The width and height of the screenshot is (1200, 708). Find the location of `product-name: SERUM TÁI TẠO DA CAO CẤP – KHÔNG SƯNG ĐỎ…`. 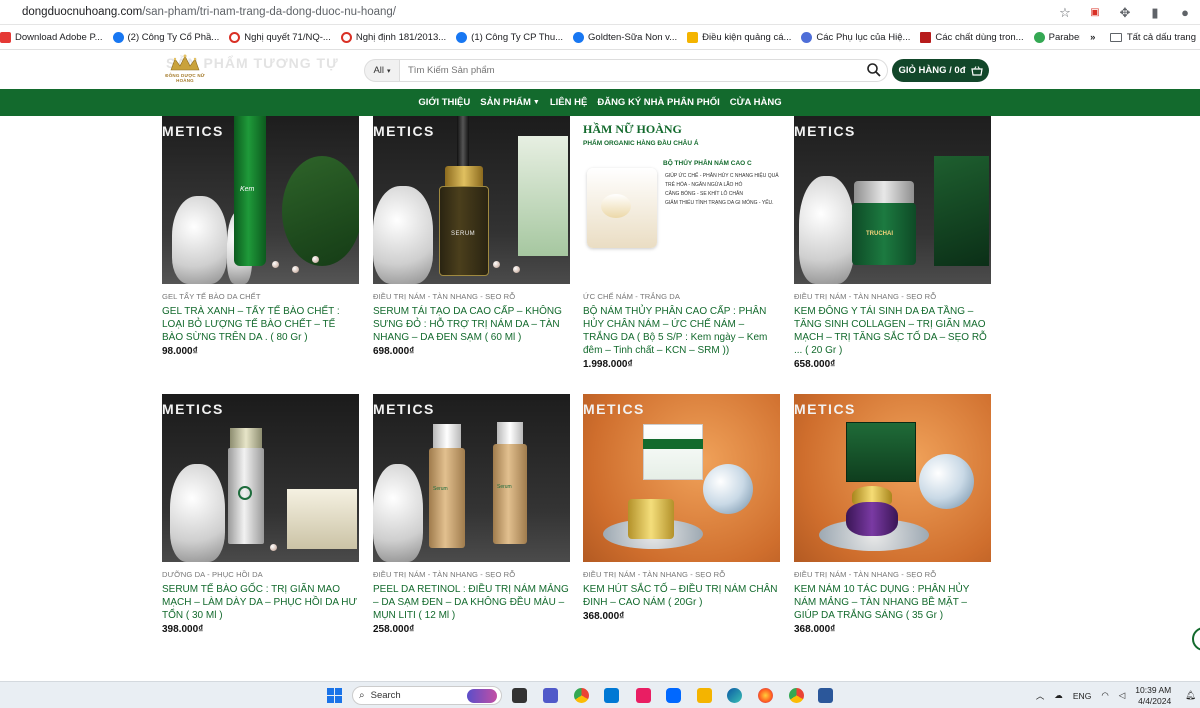

product-name: SERUM TÁI TẠO DA CAO CẤP – KHÔNG SƯNG ĐỎ… is located at coordinates (471, 324).